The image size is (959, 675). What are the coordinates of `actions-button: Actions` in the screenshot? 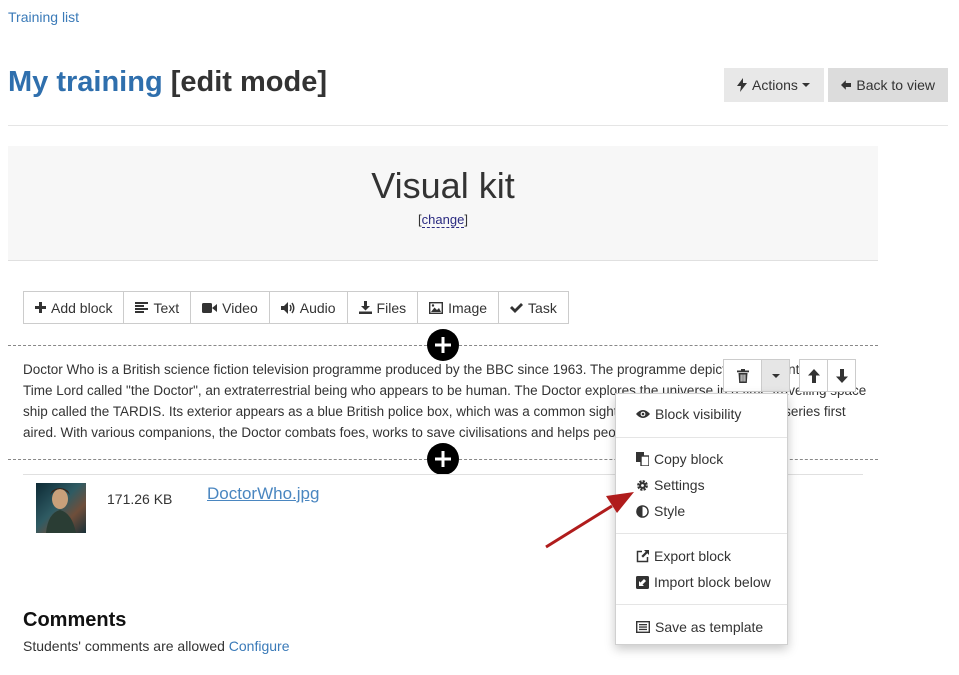 It's located at (774, 85).